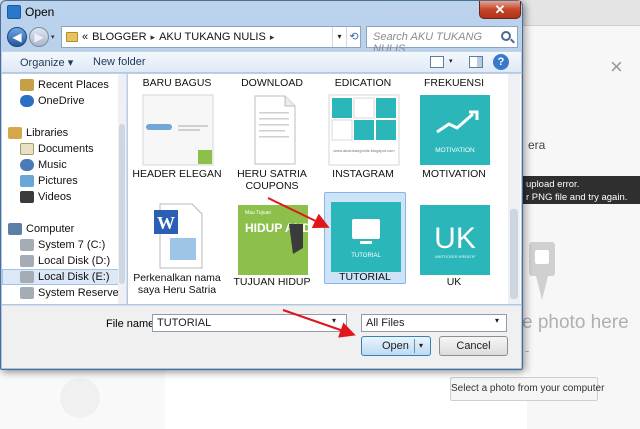 This screenshot has height=429, width=640. Describe the element at coordinates (501, 62) in the screenshot. I see `help-icon: ?` at that location.